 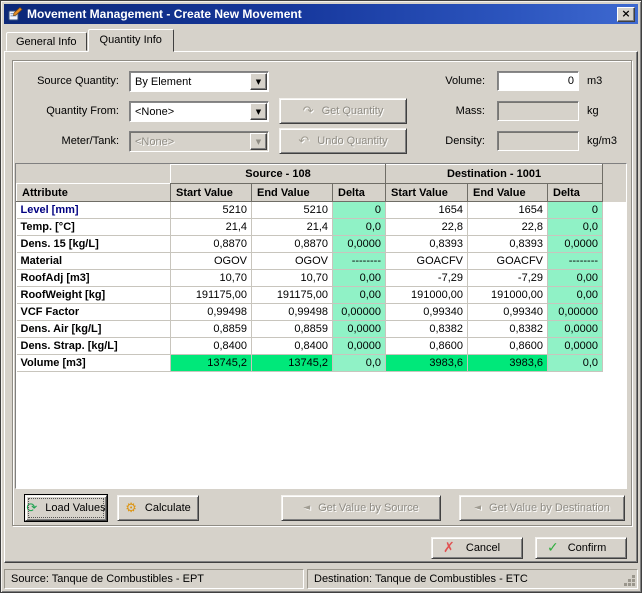 What do you see at coordinates (93, 227) in the screenshot?
I see `attribute-cell: Temp. [°C]` at bounding box center [93, 227].